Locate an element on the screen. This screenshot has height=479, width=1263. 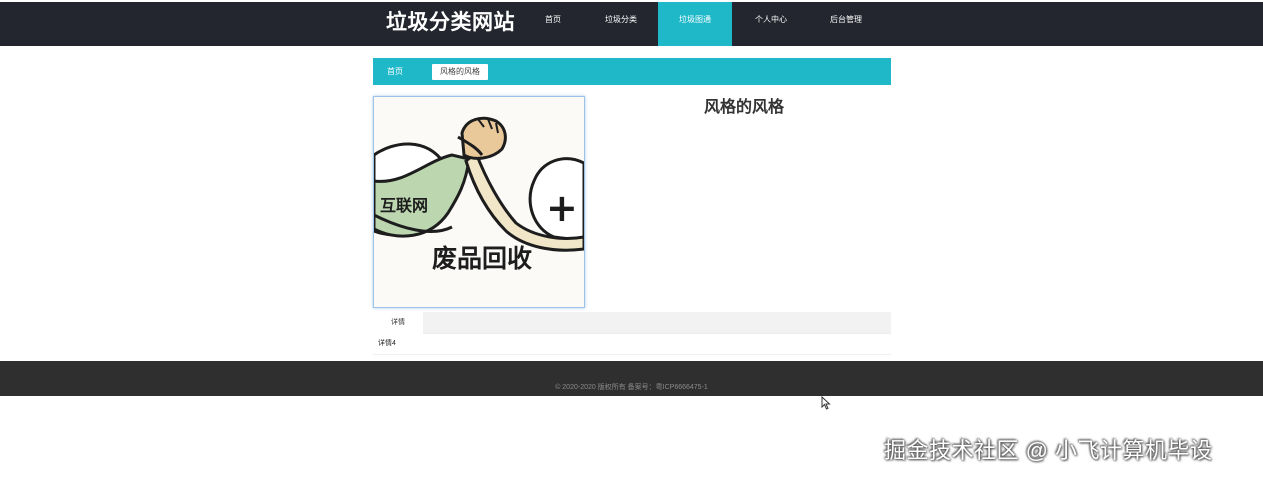
detail-tabs: 详情 is located at coordinates (632, 323).